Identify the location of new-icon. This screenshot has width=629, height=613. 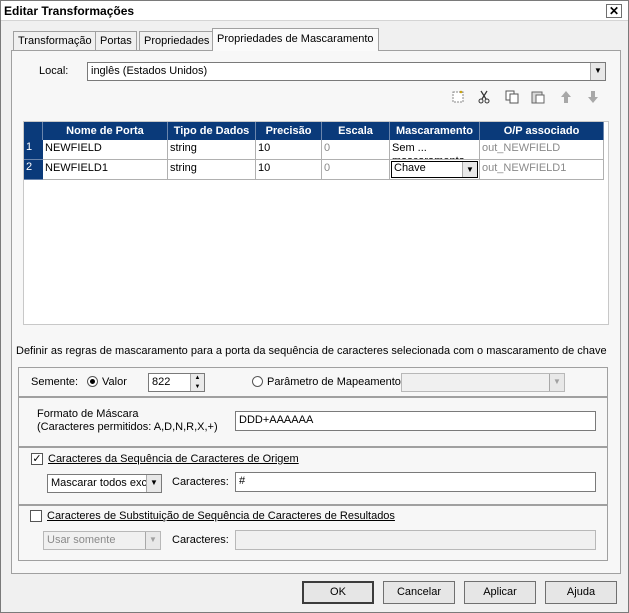
(458, 99).